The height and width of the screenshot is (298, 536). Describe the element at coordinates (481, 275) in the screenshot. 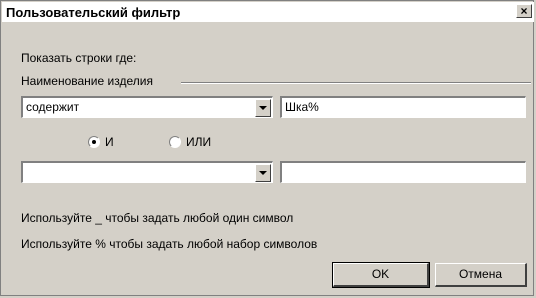

I see `cancel-button: Отмена` at that location.